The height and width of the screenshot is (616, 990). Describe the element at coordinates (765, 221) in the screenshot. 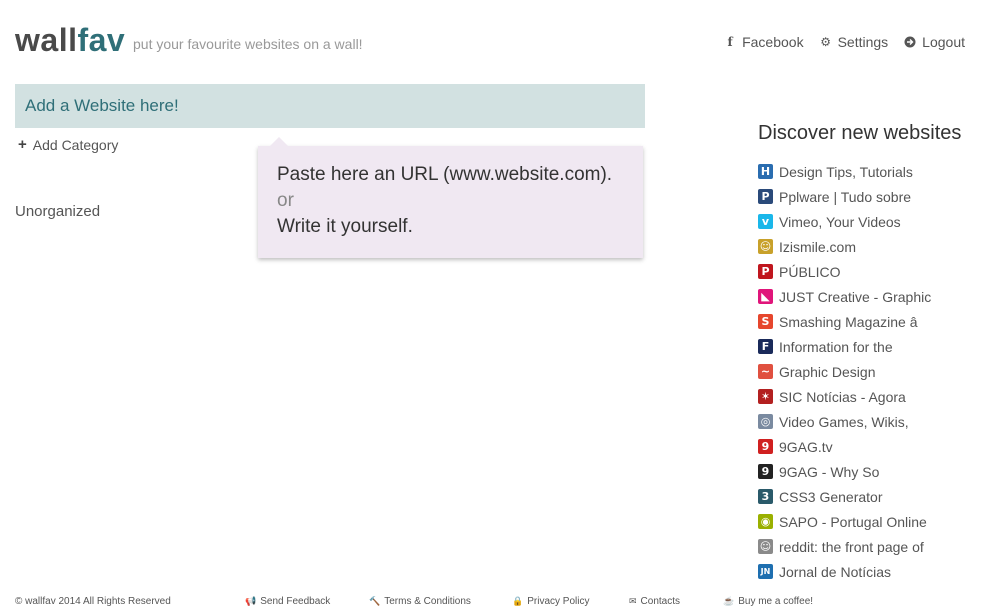

I see `site-favicon-icon: v` at that location.